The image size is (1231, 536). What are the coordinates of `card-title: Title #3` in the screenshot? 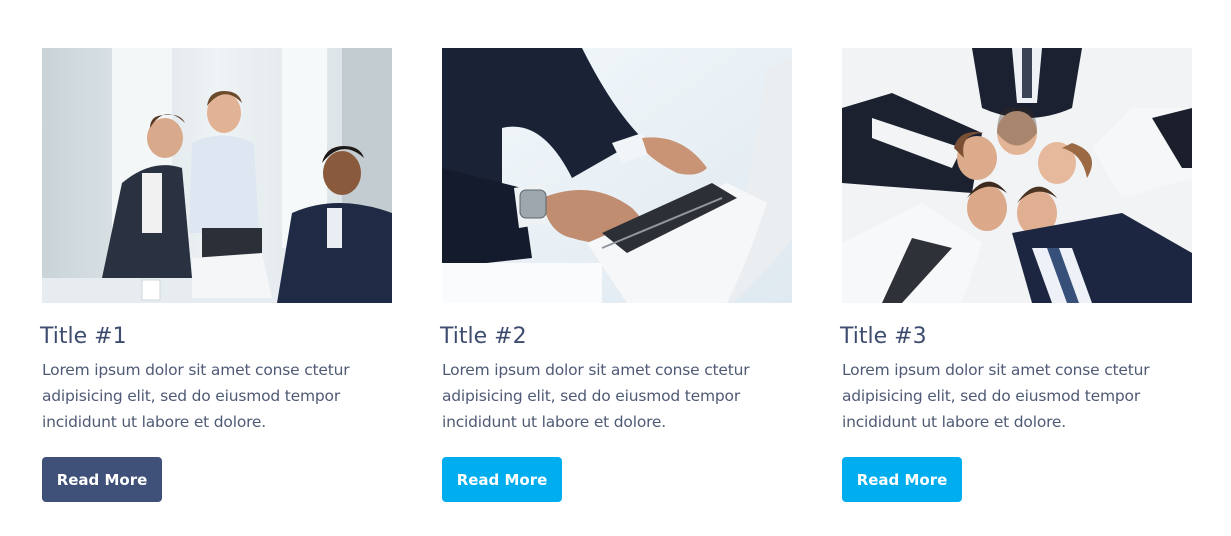 It's located at (883, 336).